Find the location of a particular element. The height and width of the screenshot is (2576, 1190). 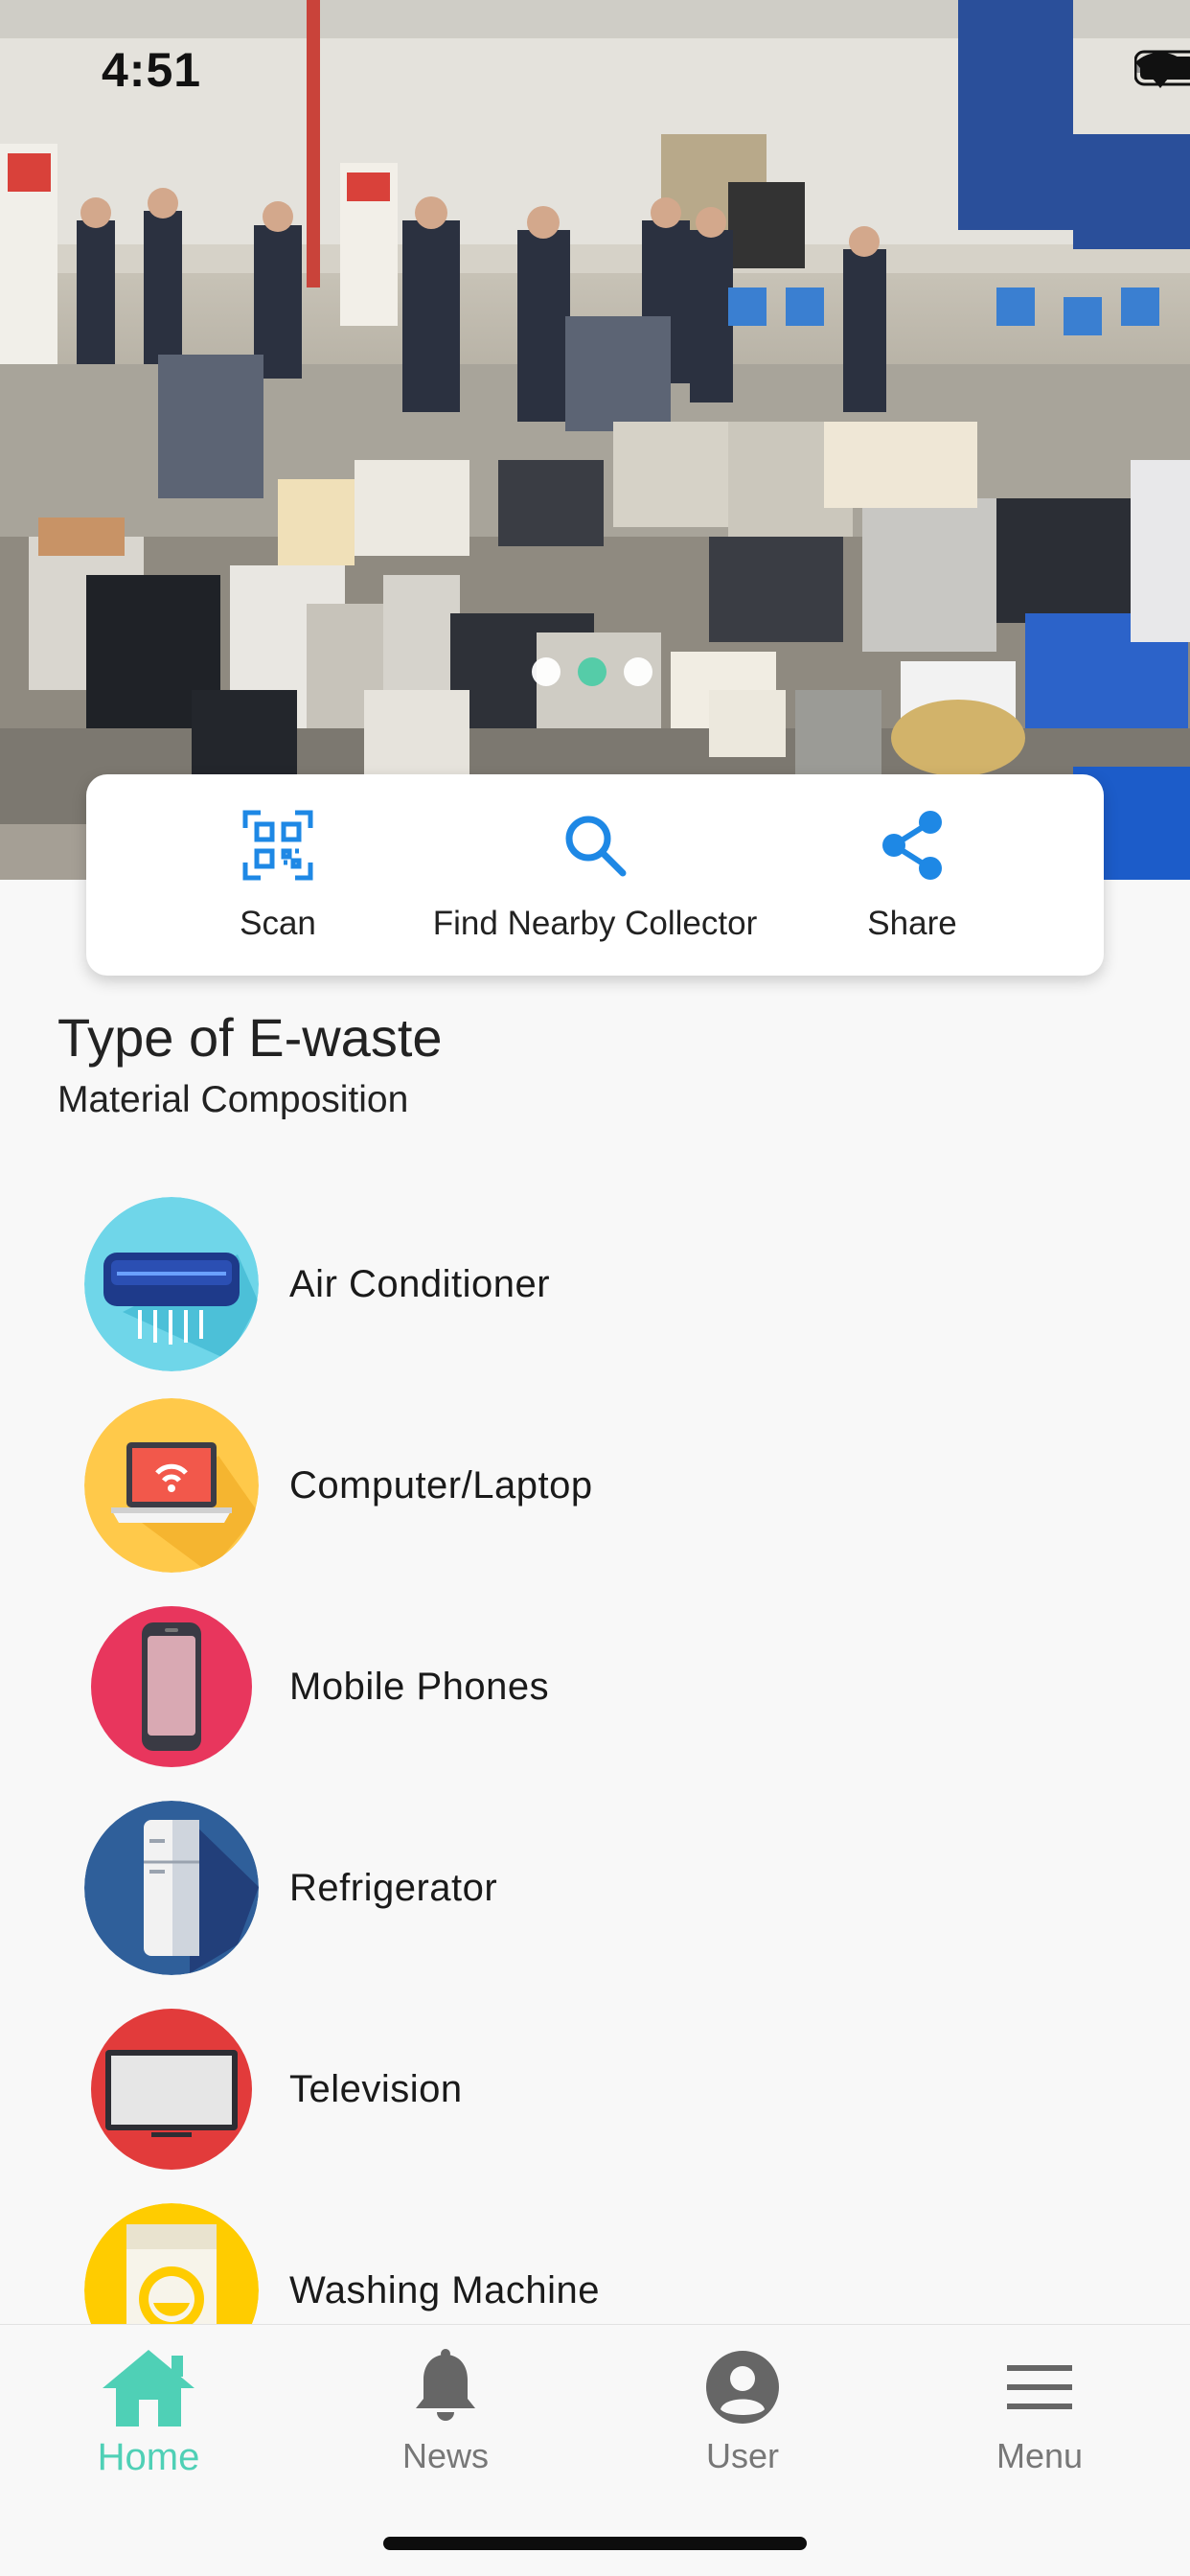

pager-dot-active is located at coordinates (592, 671).